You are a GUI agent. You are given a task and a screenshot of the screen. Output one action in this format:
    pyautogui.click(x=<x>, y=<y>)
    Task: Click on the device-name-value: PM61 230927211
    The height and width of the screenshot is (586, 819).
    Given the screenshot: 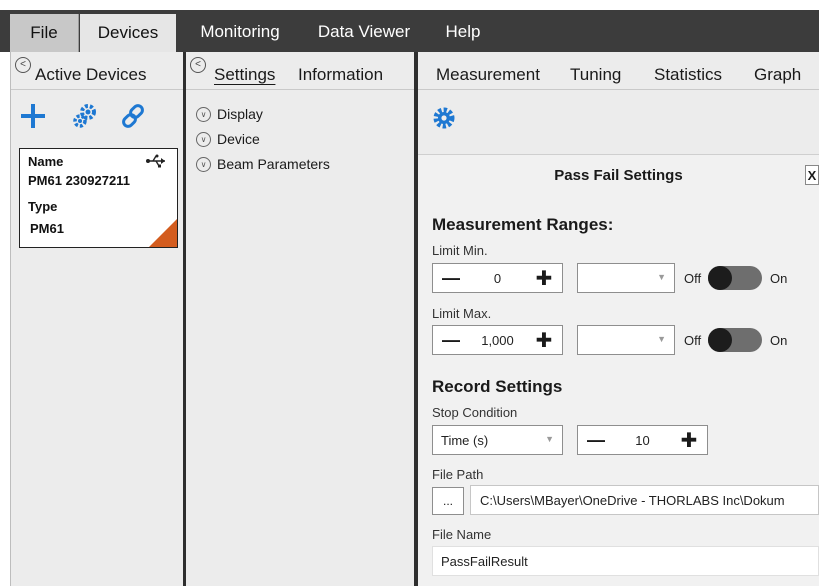 What is the action you would take?
    pyautogui.click(x=79, y=180)
    